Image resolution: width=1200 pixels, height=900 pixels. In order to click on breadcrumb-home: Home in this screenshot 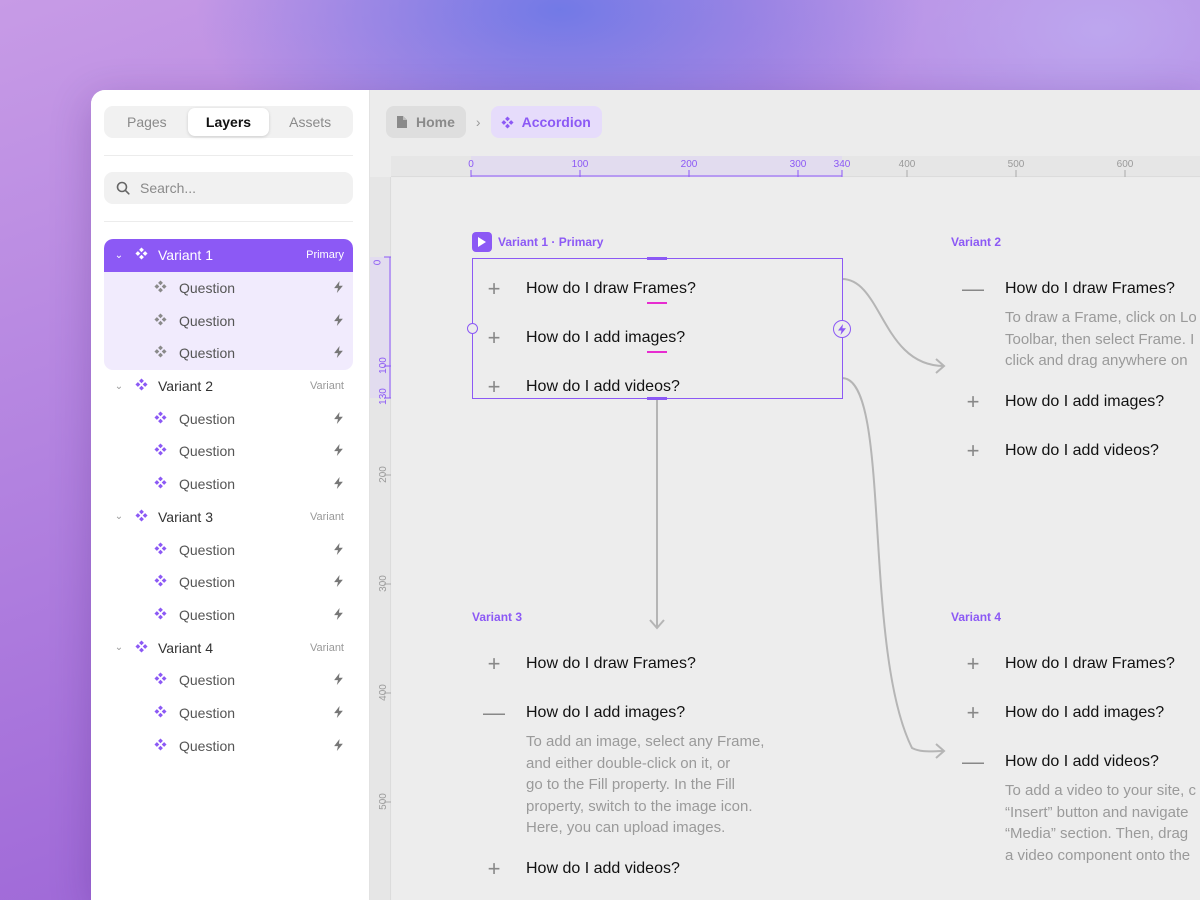, I will do `click(426, 122)`.